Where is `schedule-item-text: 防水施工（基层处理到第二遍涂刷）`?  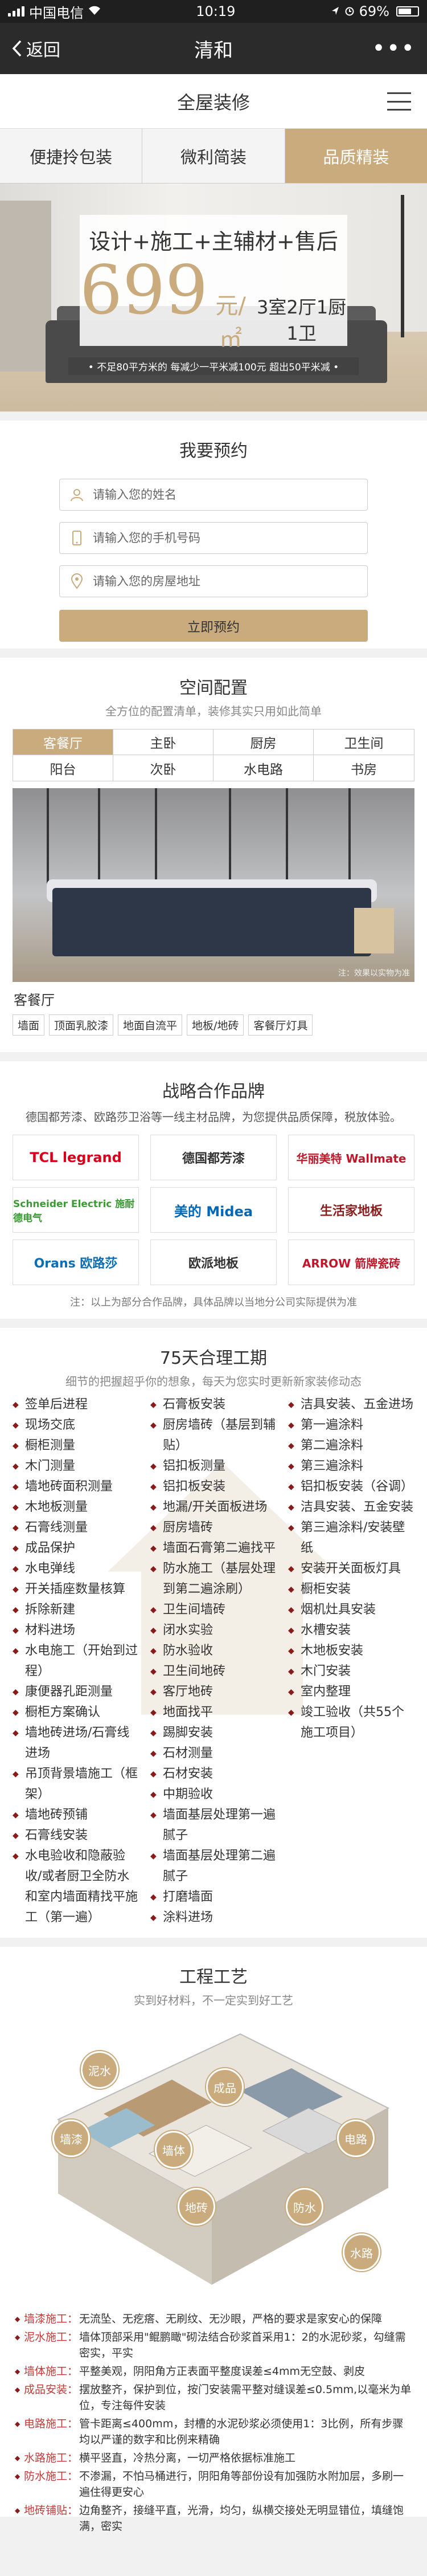
schedule-item-text: 防水施工（基层处理到第二遍涂刷） is located at coordinates (219, 1579).